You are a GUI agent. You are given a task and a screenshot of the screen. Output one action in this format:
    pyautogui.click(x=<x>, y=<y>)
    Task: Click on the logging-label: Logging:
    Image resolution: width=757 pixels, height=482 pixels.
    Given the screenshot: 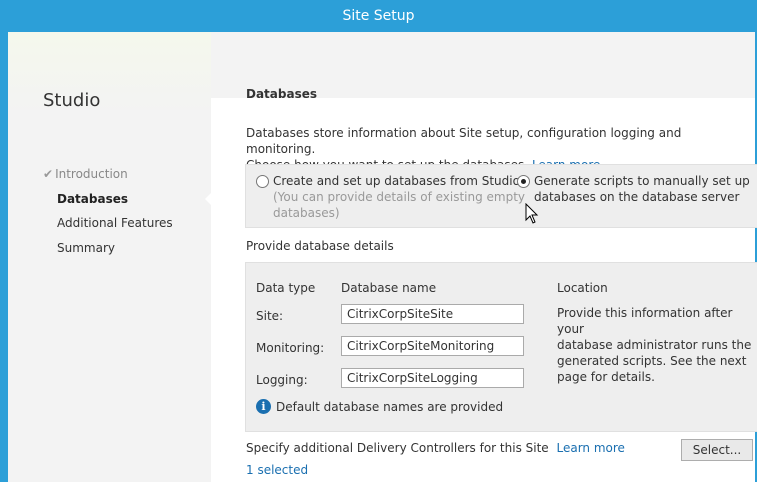 What is the action you would take?
    pyautogui.click(x=282, y=380)
    